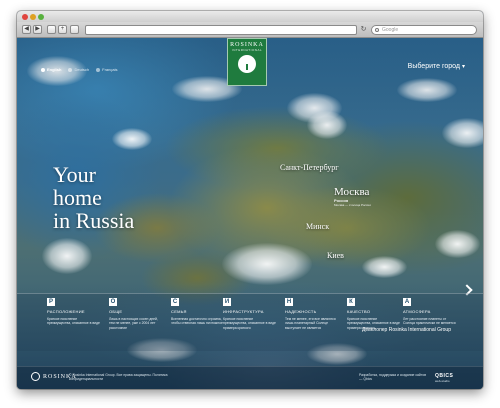  I want to click on site-logo: ROSINKA INTERNATIONAL, so click(247, 62).